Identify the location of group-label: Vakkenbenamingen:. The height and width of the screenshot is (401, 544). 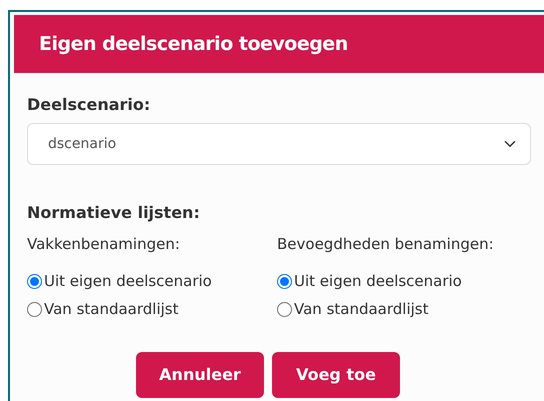
(104, 244).